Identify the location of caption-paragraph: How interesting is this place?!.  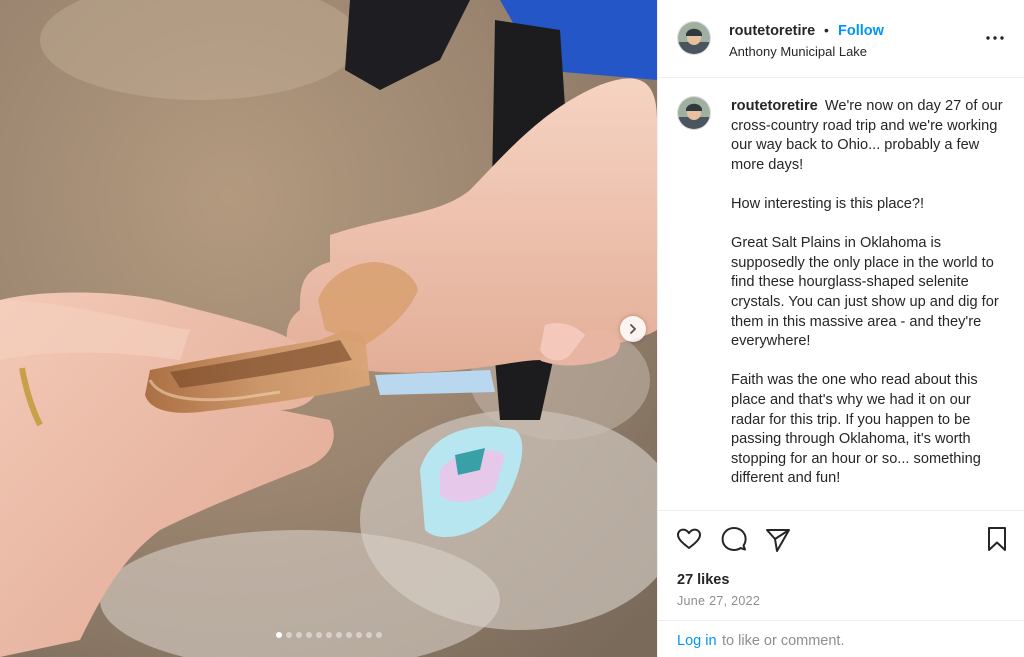
(828, 203).